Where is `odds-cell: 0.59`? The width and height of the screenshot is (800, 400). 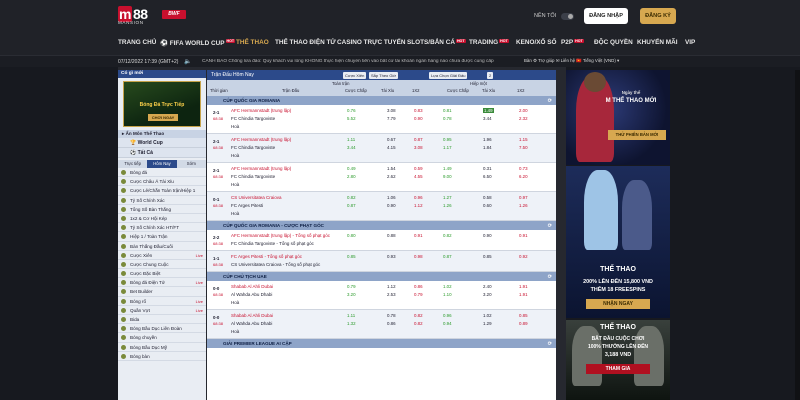 odds-cell: 0.59 is located at coordinates (418, 168).